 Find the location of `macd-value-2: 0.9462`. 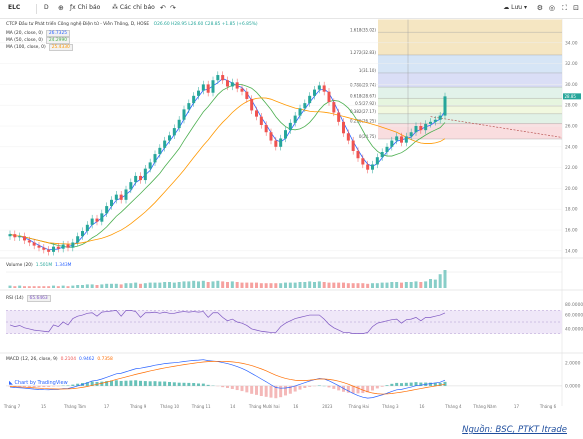

macd-value-2: 0.9462 is located at coordinates (87, 359).